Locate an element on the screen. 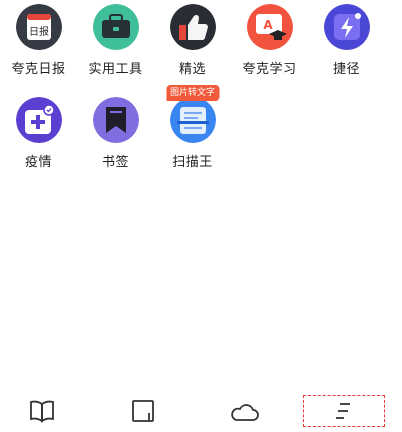 This screenshot has height=432, width=402. graduation-cap-icon: A is located at coordinates (269, 27).